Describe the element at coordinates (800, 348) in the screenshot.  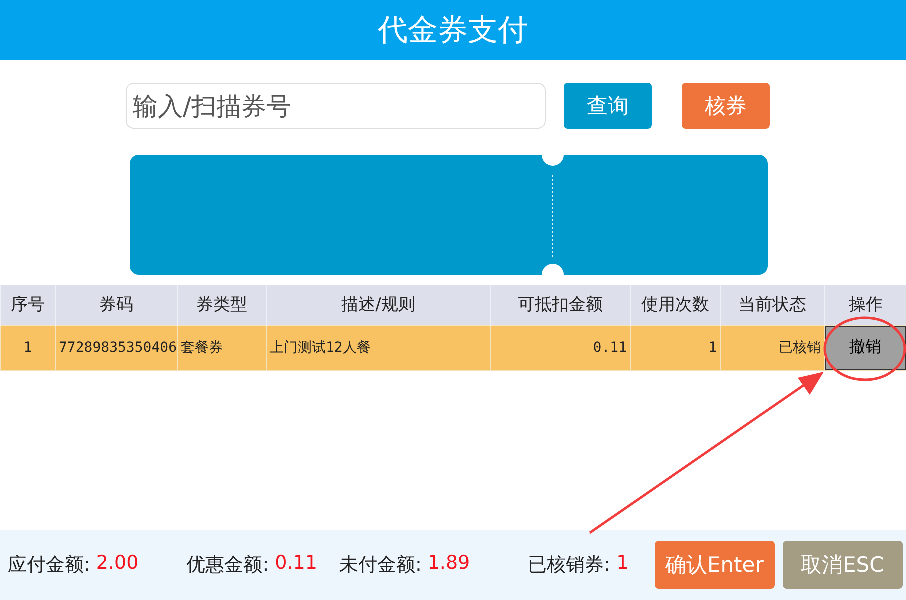
I see `table-cell: 已核销` at that location.